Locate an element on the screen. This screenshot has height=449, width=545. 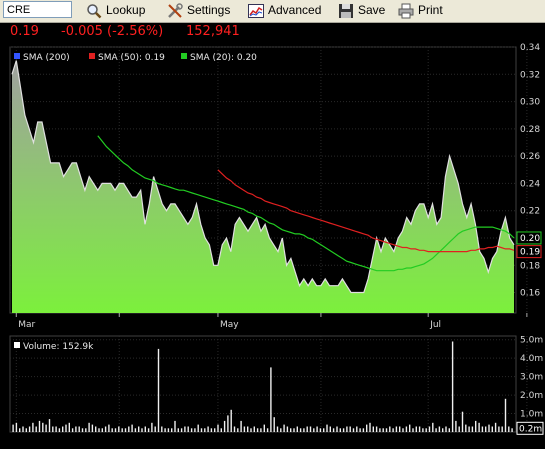
last-value-label: 0.20 is located at coordinates (530, 239).